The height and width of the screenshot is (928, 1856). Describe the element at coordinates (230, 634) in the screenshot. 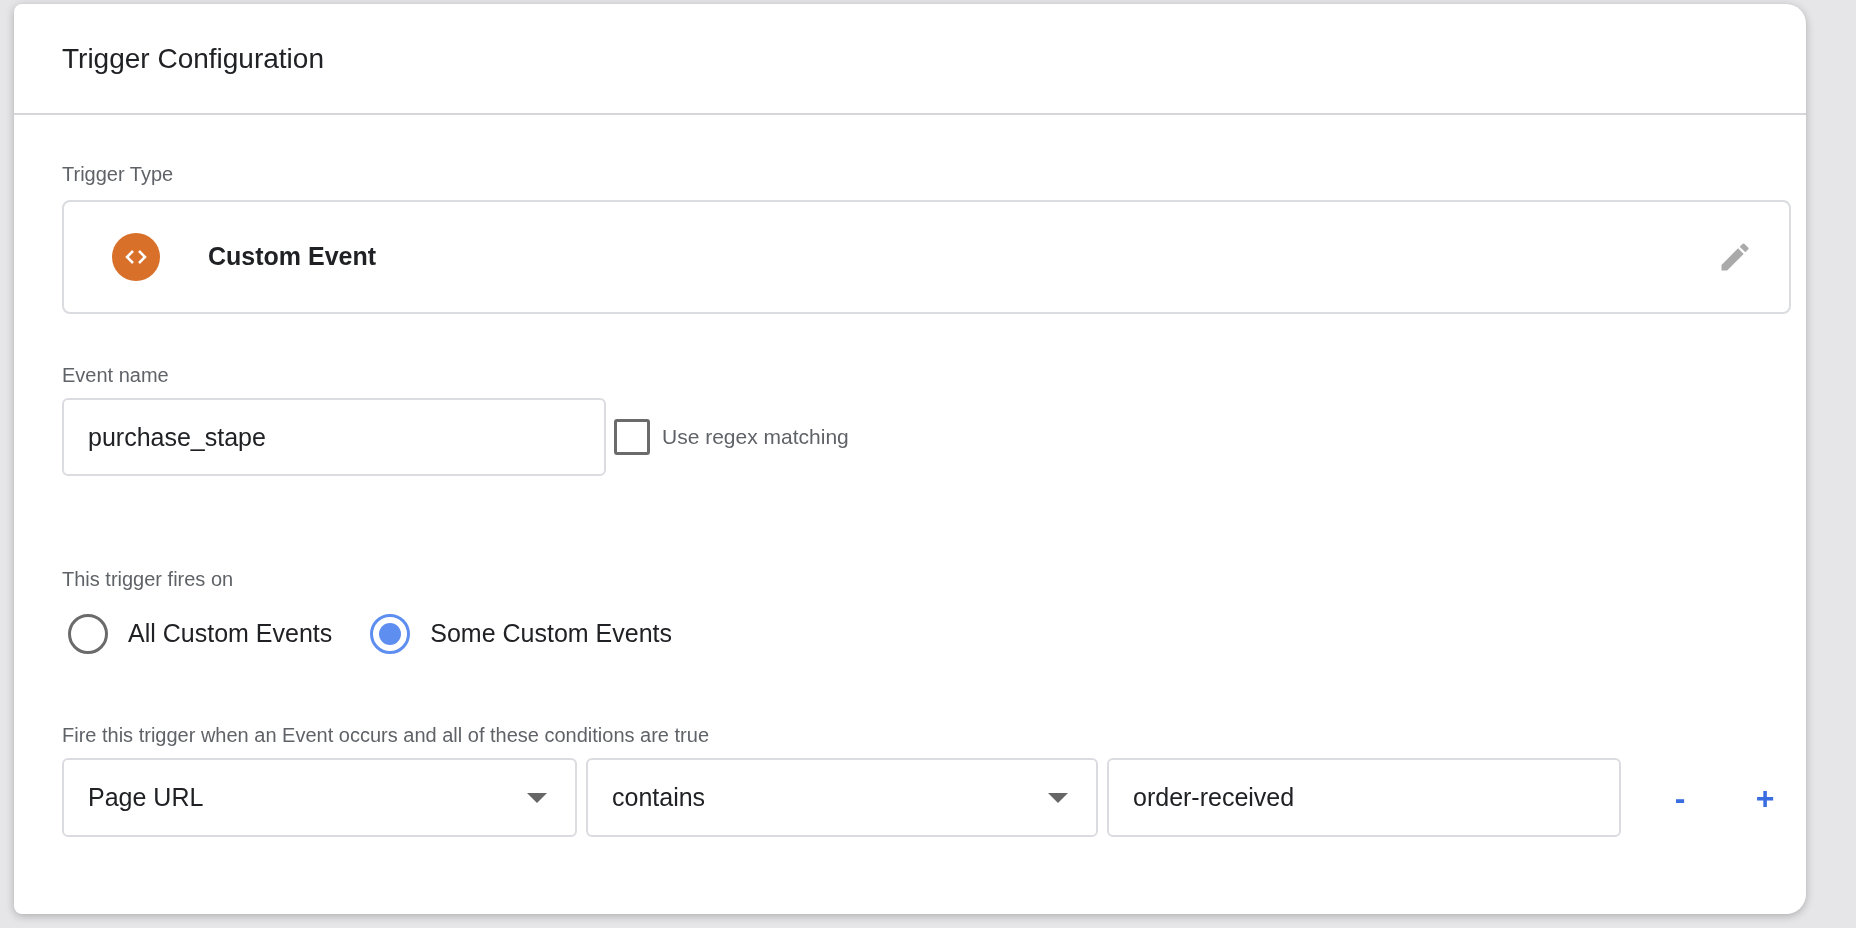

I see `radio-label: All Custom Events` at that location.